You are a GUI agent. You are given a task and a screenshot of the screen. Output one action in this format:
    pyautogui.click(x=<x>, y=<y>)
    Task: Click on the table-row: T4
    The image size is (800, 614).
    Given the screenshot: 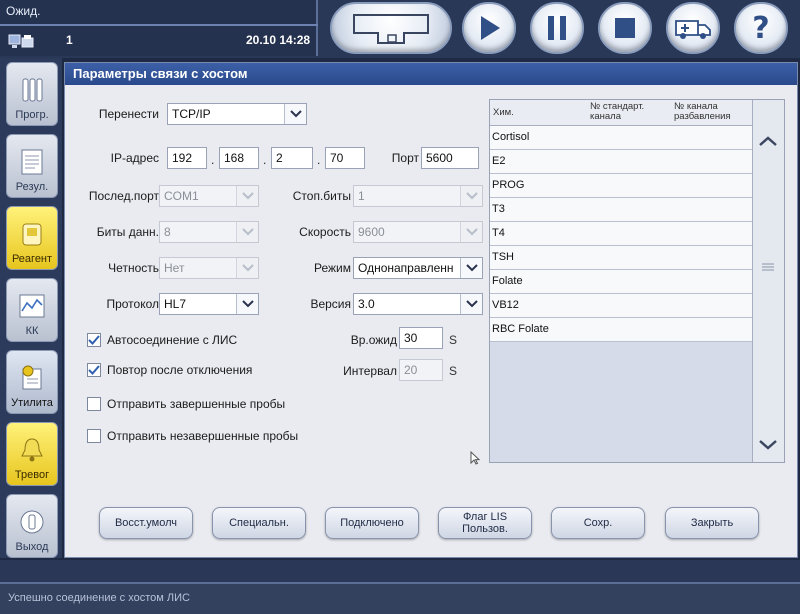 What is the action you would take?
    pyautogui.click(x=621, y=234)
    